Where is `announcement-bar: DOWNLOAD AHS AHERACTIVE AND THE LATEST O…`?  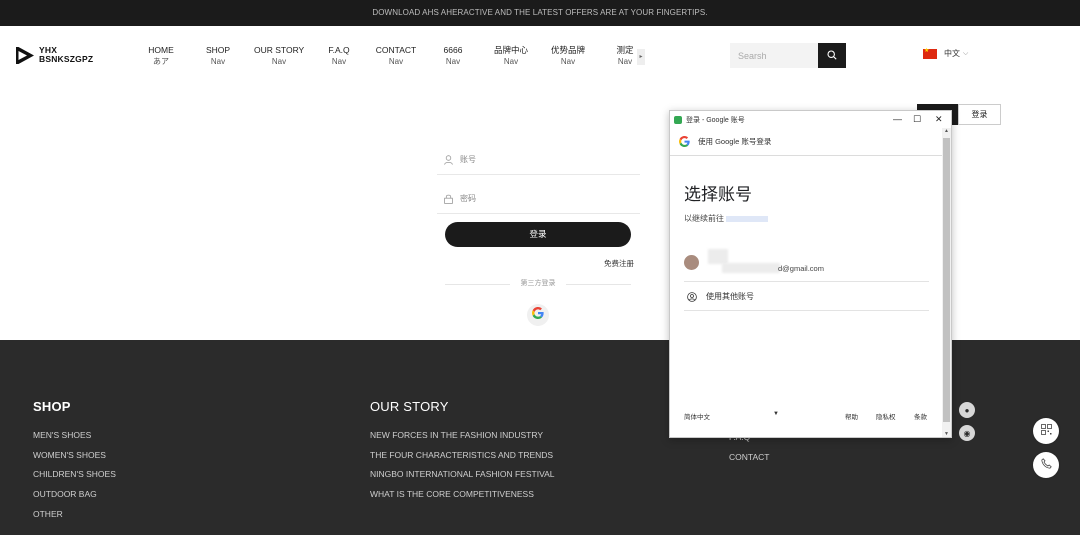
announcement-bar: DOWNLOAD AHS AHERACTIVE AND THE LATEST O… is located at coordinates (540, 13).